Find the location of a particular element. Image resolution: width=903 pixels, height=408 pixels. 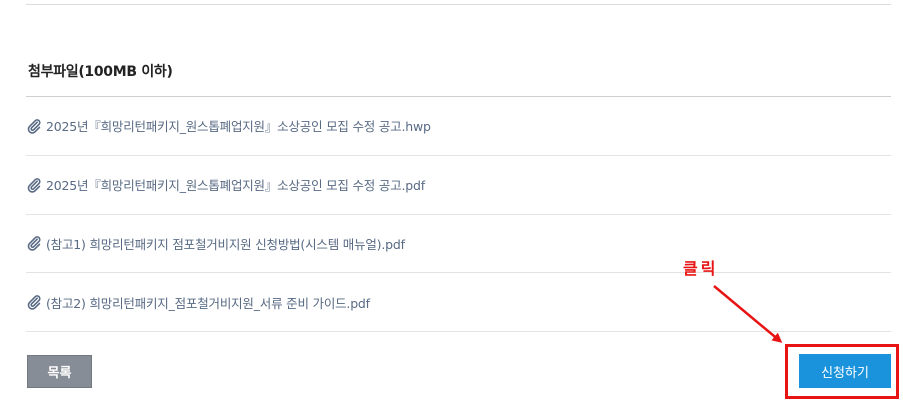

attachment-file-name: (참고1) 희망리턴패키지 점포철거비지원 신청방법(시스템 매뉴얼).pdf is located at coordinates (225, 243).